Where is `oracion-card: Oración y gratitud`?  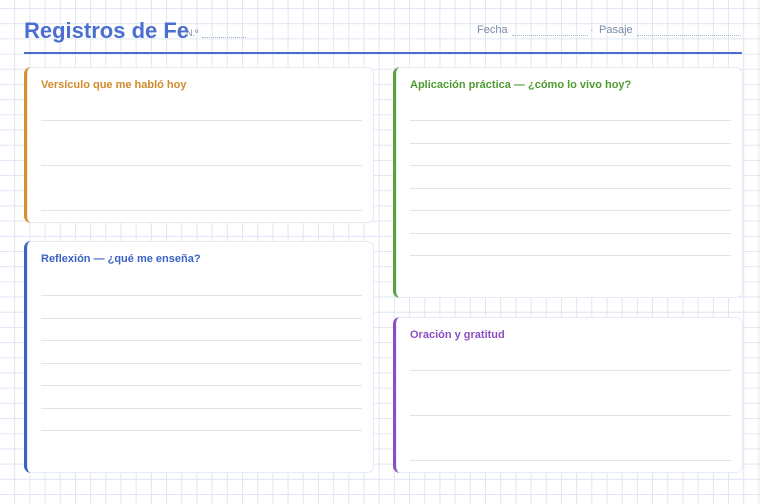
oracion-card: Oración y gratitud is located at coordinates (568, 395).